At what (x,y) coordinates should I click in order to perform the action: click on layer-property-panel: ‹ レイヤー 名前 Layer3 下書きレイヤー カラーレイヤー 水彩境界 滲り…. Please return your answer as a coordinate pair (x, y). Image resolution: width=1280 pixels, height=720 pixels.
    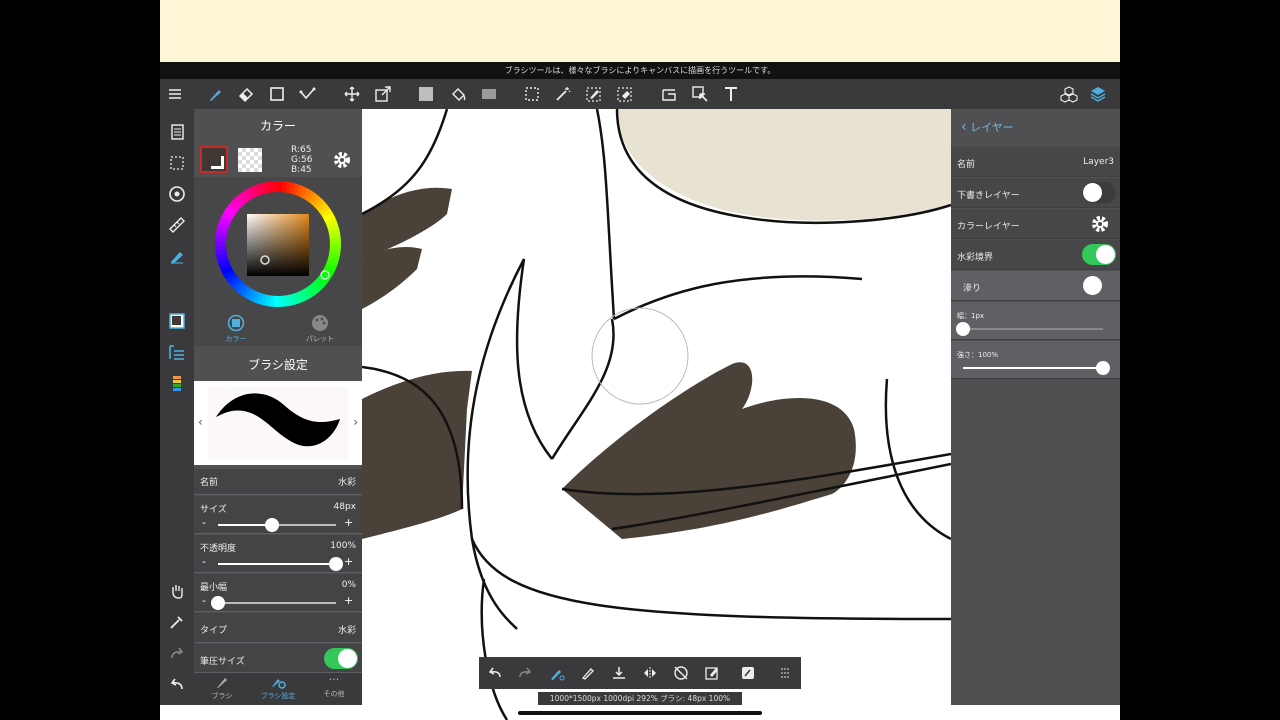
    Looking at the image, I should click on (1035, 407).